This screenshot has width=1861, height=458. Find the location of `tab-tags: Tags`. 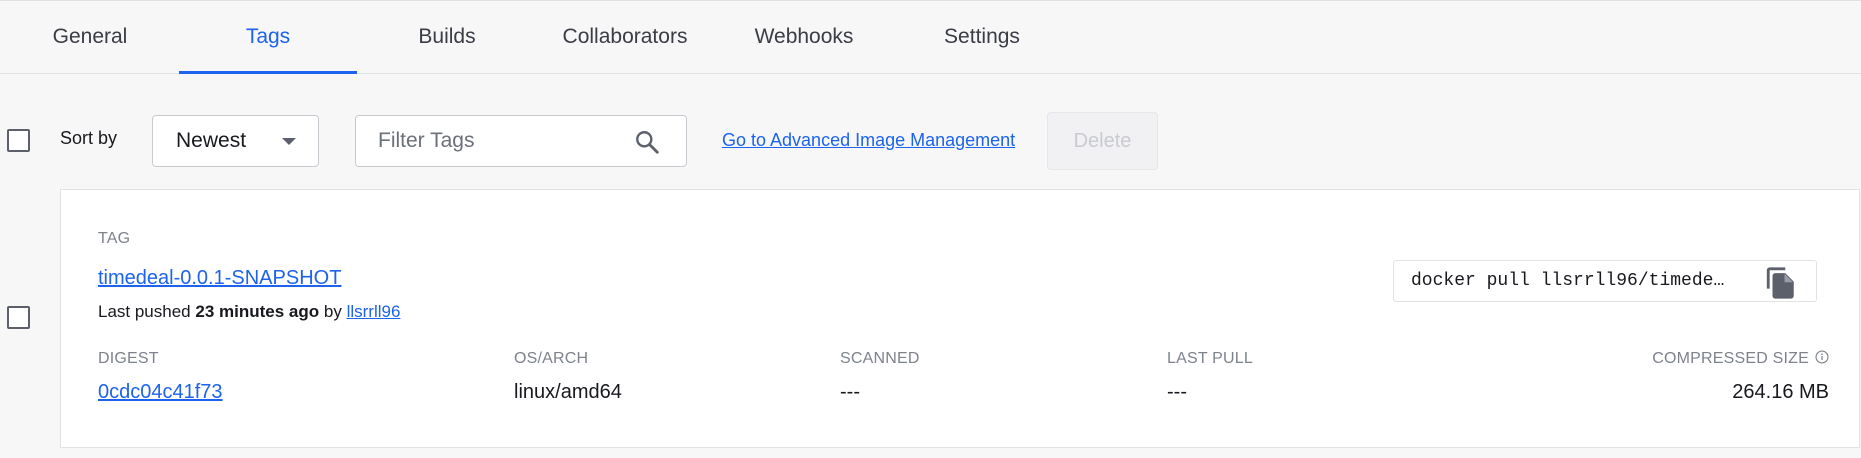

tab-tags: Tags is located at coordinates (268, 37).